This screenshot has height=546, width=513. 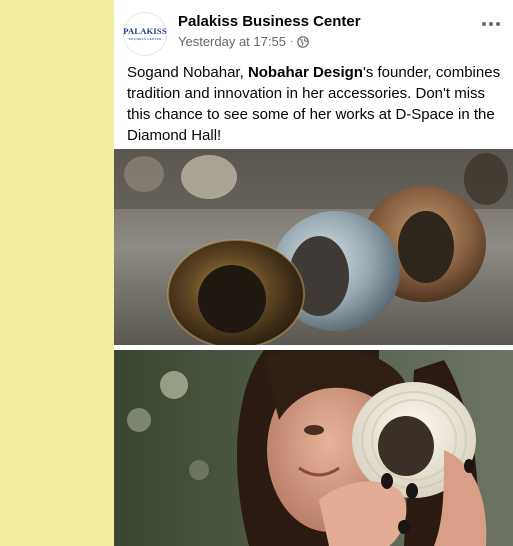 What do you see at coordinates (303, 41) in the screenshot?
I see `globe-icon` at bounding box center [303, 41].